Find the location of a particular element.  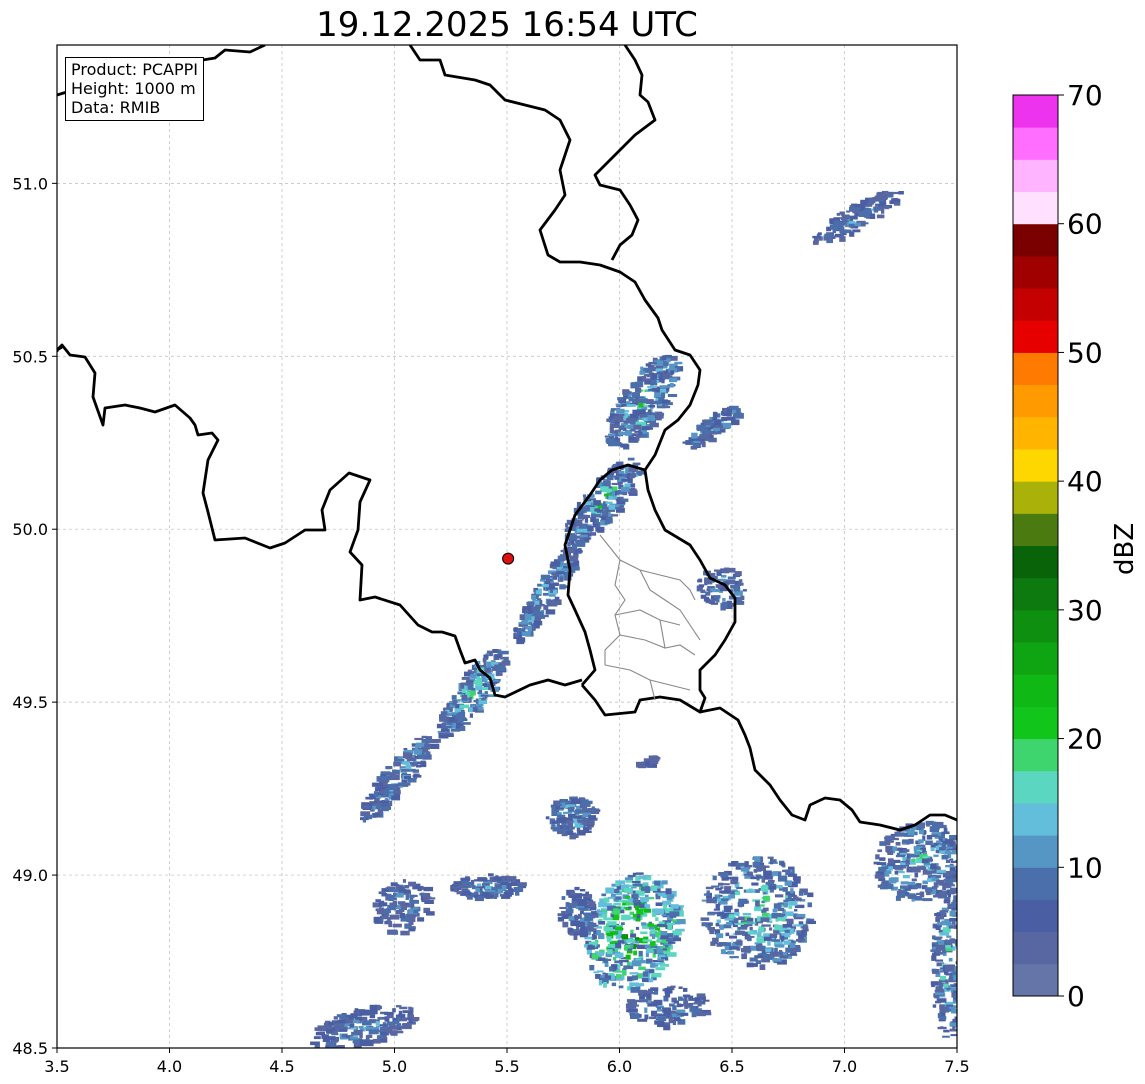

y-tick-label: 50.0 is located at coordinates (30, 529).